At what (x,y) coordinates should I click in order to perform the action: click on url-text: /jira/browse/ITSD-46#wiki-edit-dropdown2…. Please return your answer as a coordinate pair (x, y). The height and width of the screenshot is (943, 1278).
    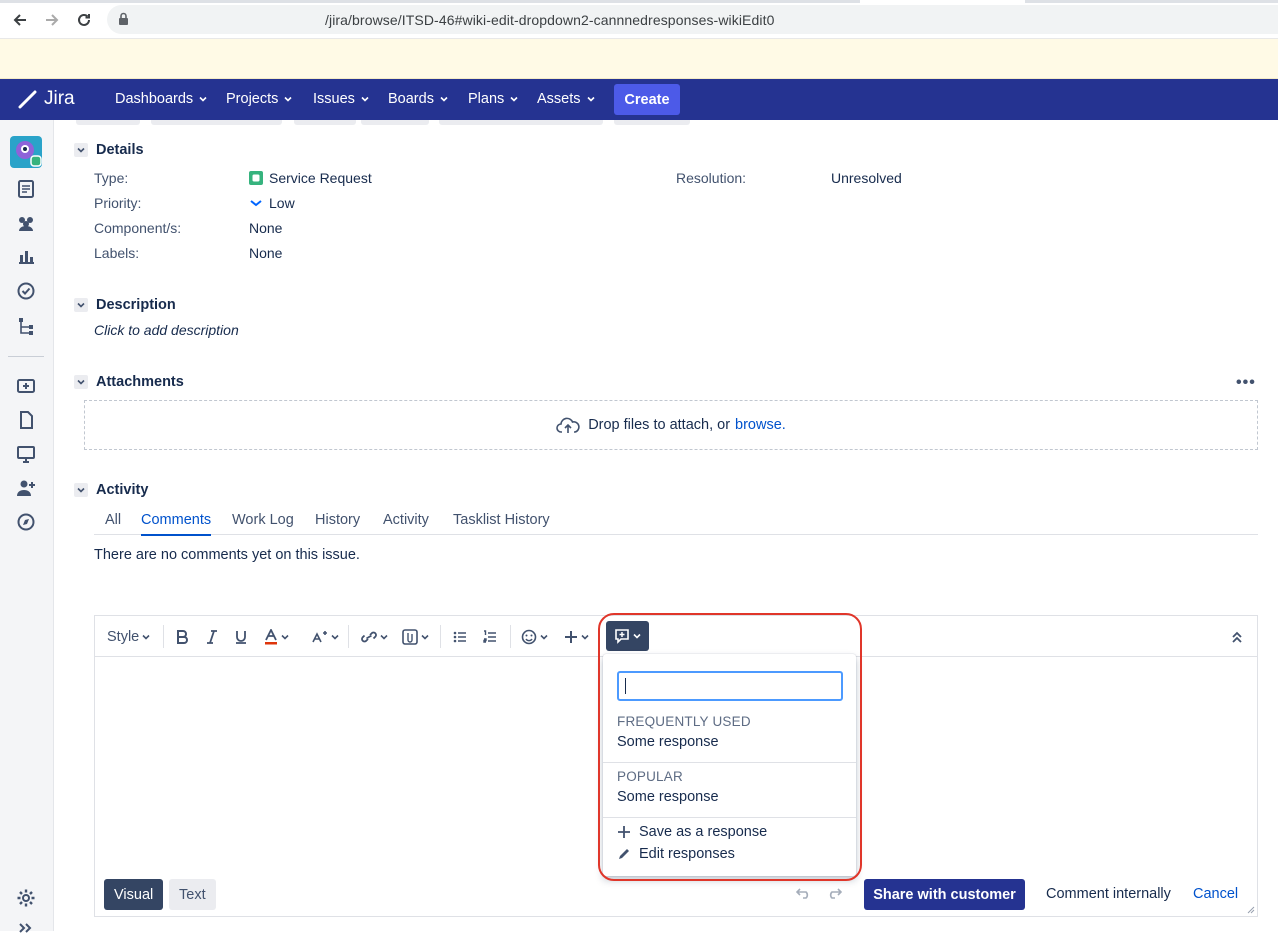
    Looking at the image, I should click on (549, 20).